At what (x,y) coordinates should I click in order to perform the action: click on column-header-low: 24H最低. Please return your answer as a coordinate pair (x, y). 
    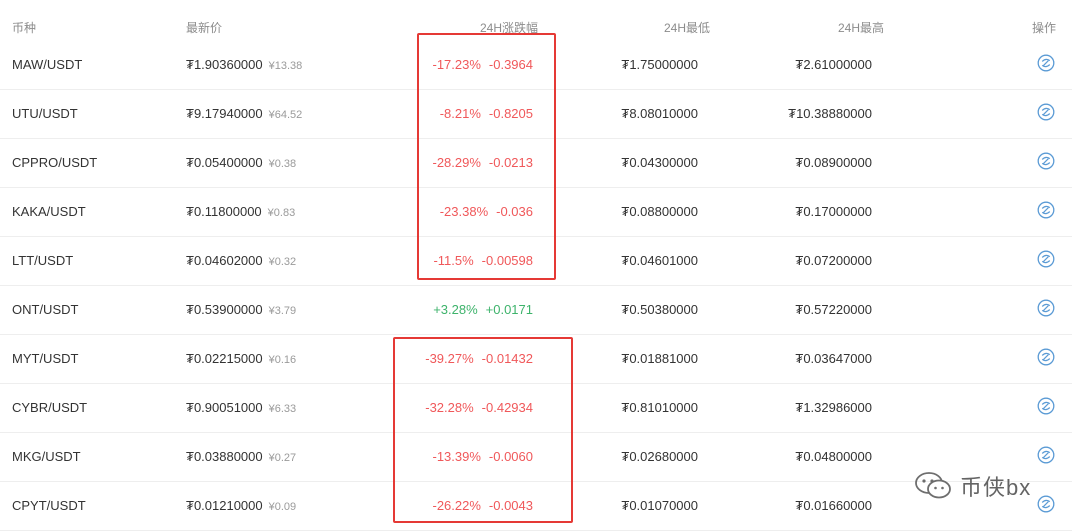
    Looking at the image, I should click on (687, 28).